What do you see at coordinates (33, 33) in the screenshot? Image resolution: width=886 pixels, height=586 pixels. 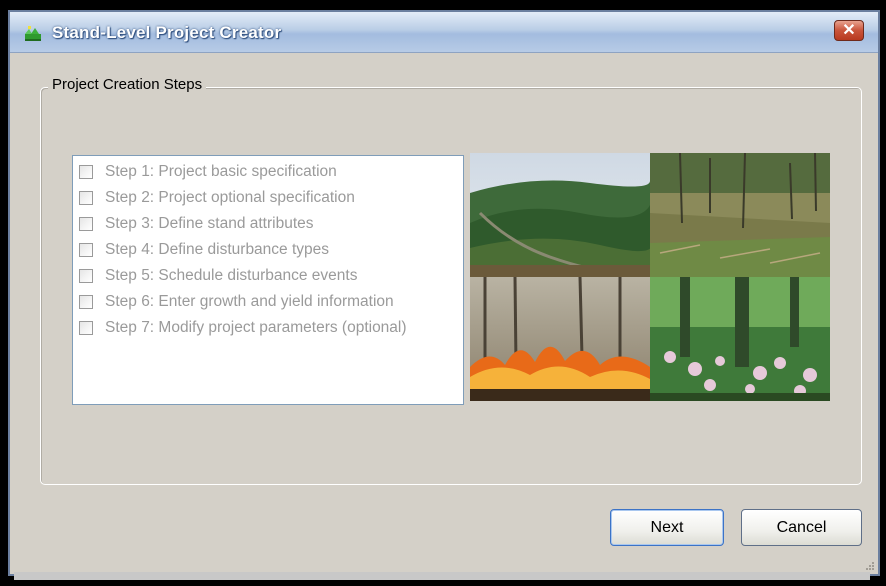 I see `app-icon` at bounding box center [33, 33].